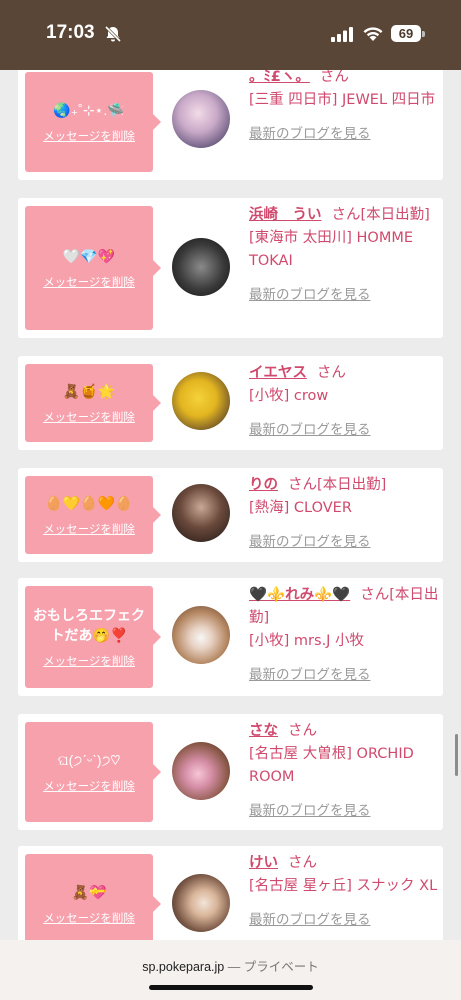 This screenshot has height=1000, width=461. Describe the element at coordinates (456, 755) in the screenshot. I see `scrollbar-thumb` at that location.